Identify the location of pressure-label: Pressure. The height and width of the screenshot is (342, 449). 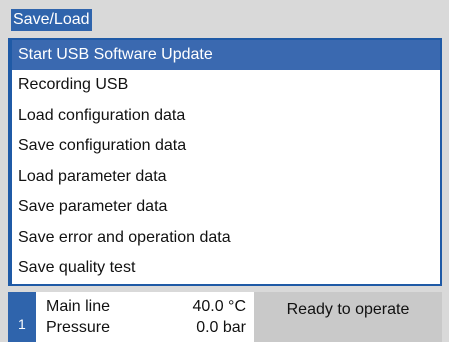
(78, 327).